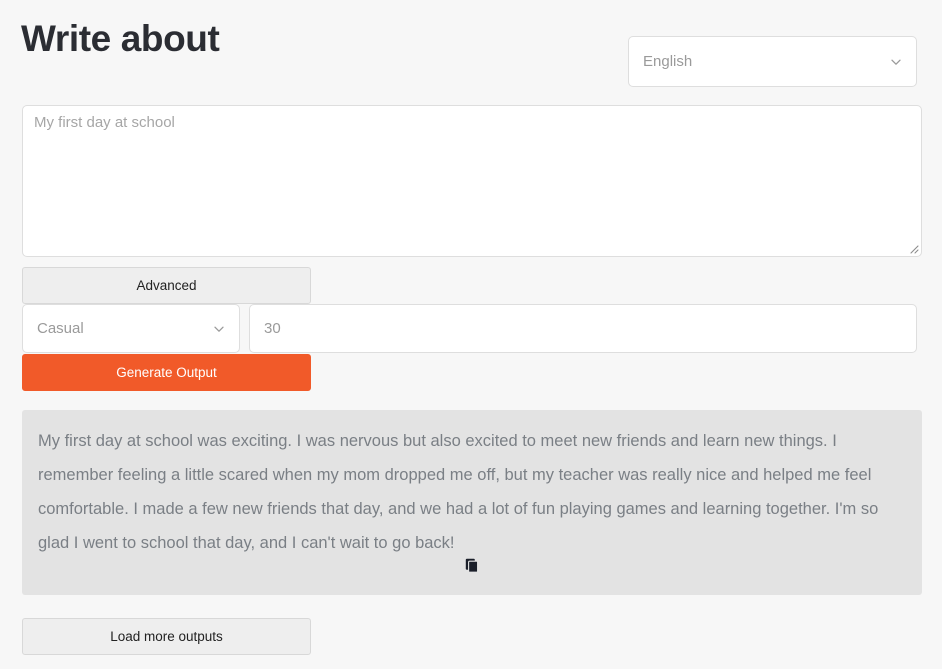 Image resolution: width=942 pixels, height=669 pixels. I want to click on prompt-placeholder: My first day at school, so click(104, 122).